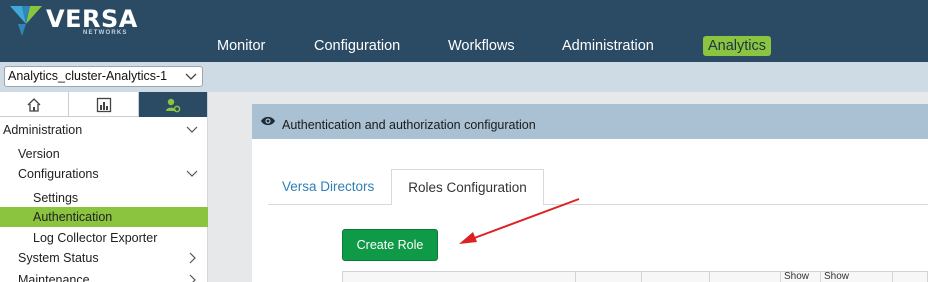  I want to click on sidebar-tab-admin, so click(173, 104).